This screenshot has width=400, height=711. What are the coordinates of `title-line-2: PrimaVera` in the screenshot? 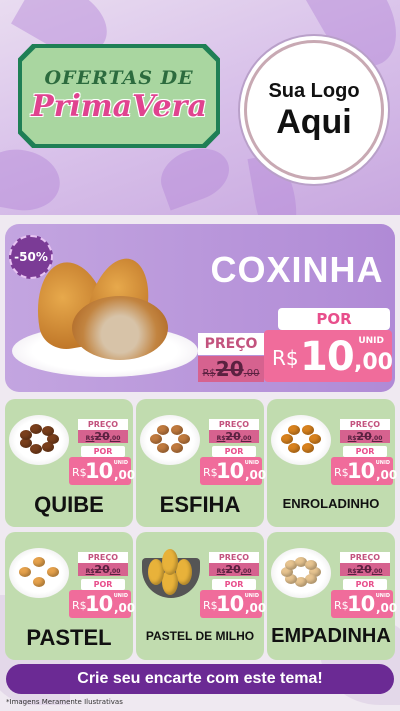 It's located at (119, 106).